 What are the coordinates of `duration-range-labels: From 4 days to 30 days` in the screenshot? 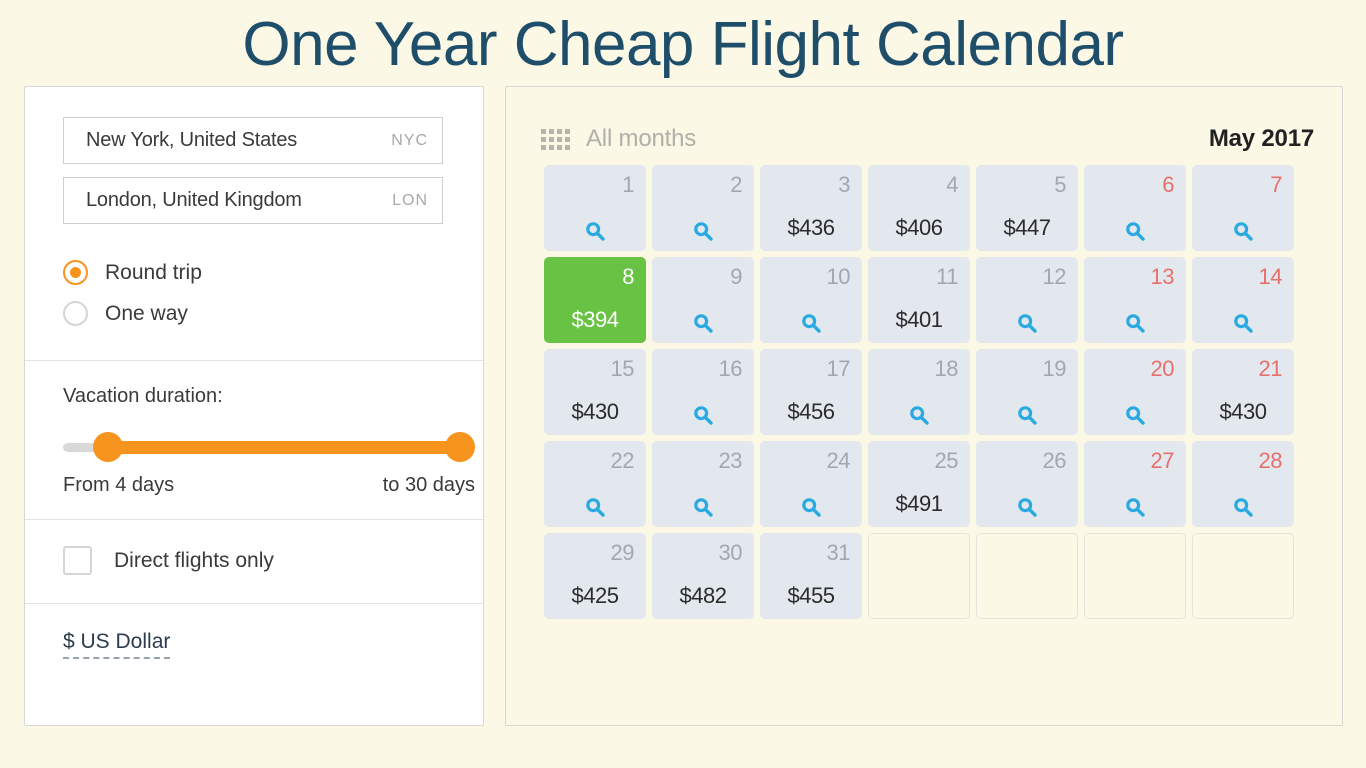 It's located at (269, 485).